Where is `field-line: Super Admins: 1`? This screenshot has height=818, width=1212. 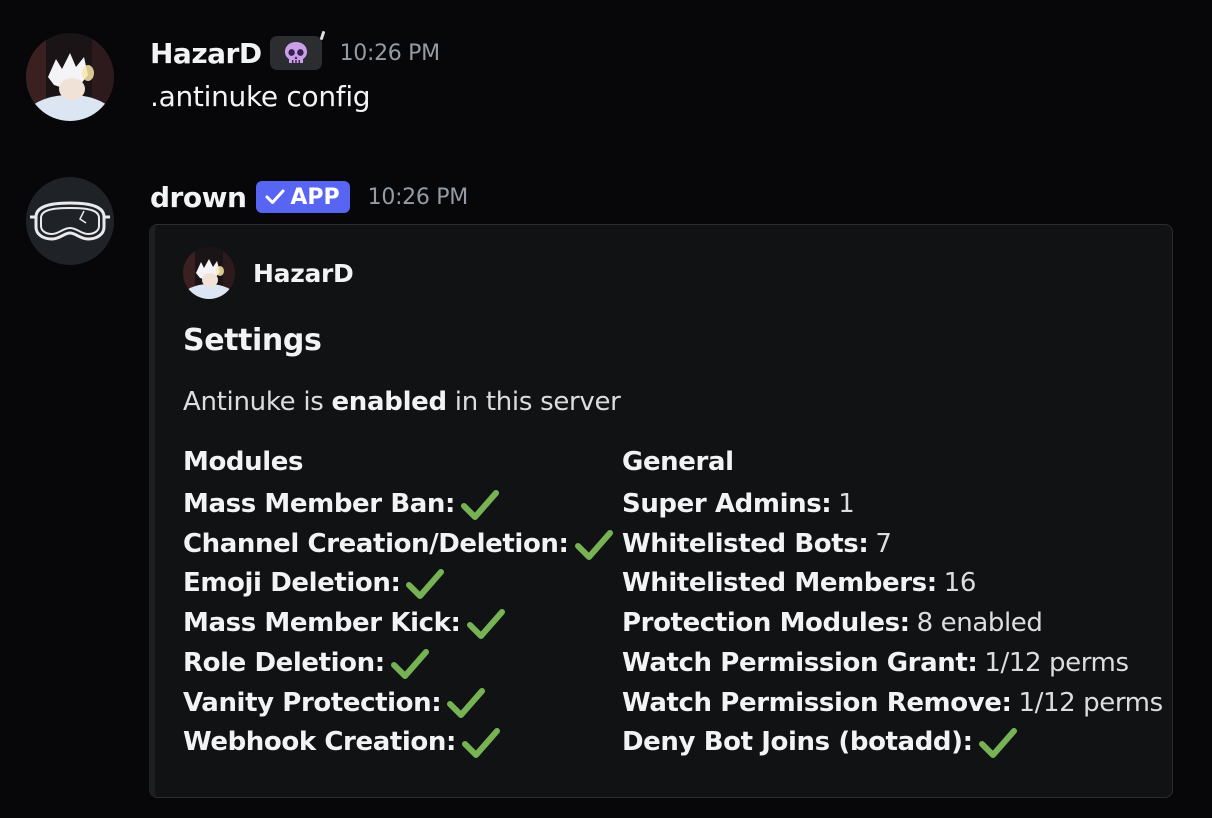
field-line: Super Admins: 1 is located at coordinates (892, 505).